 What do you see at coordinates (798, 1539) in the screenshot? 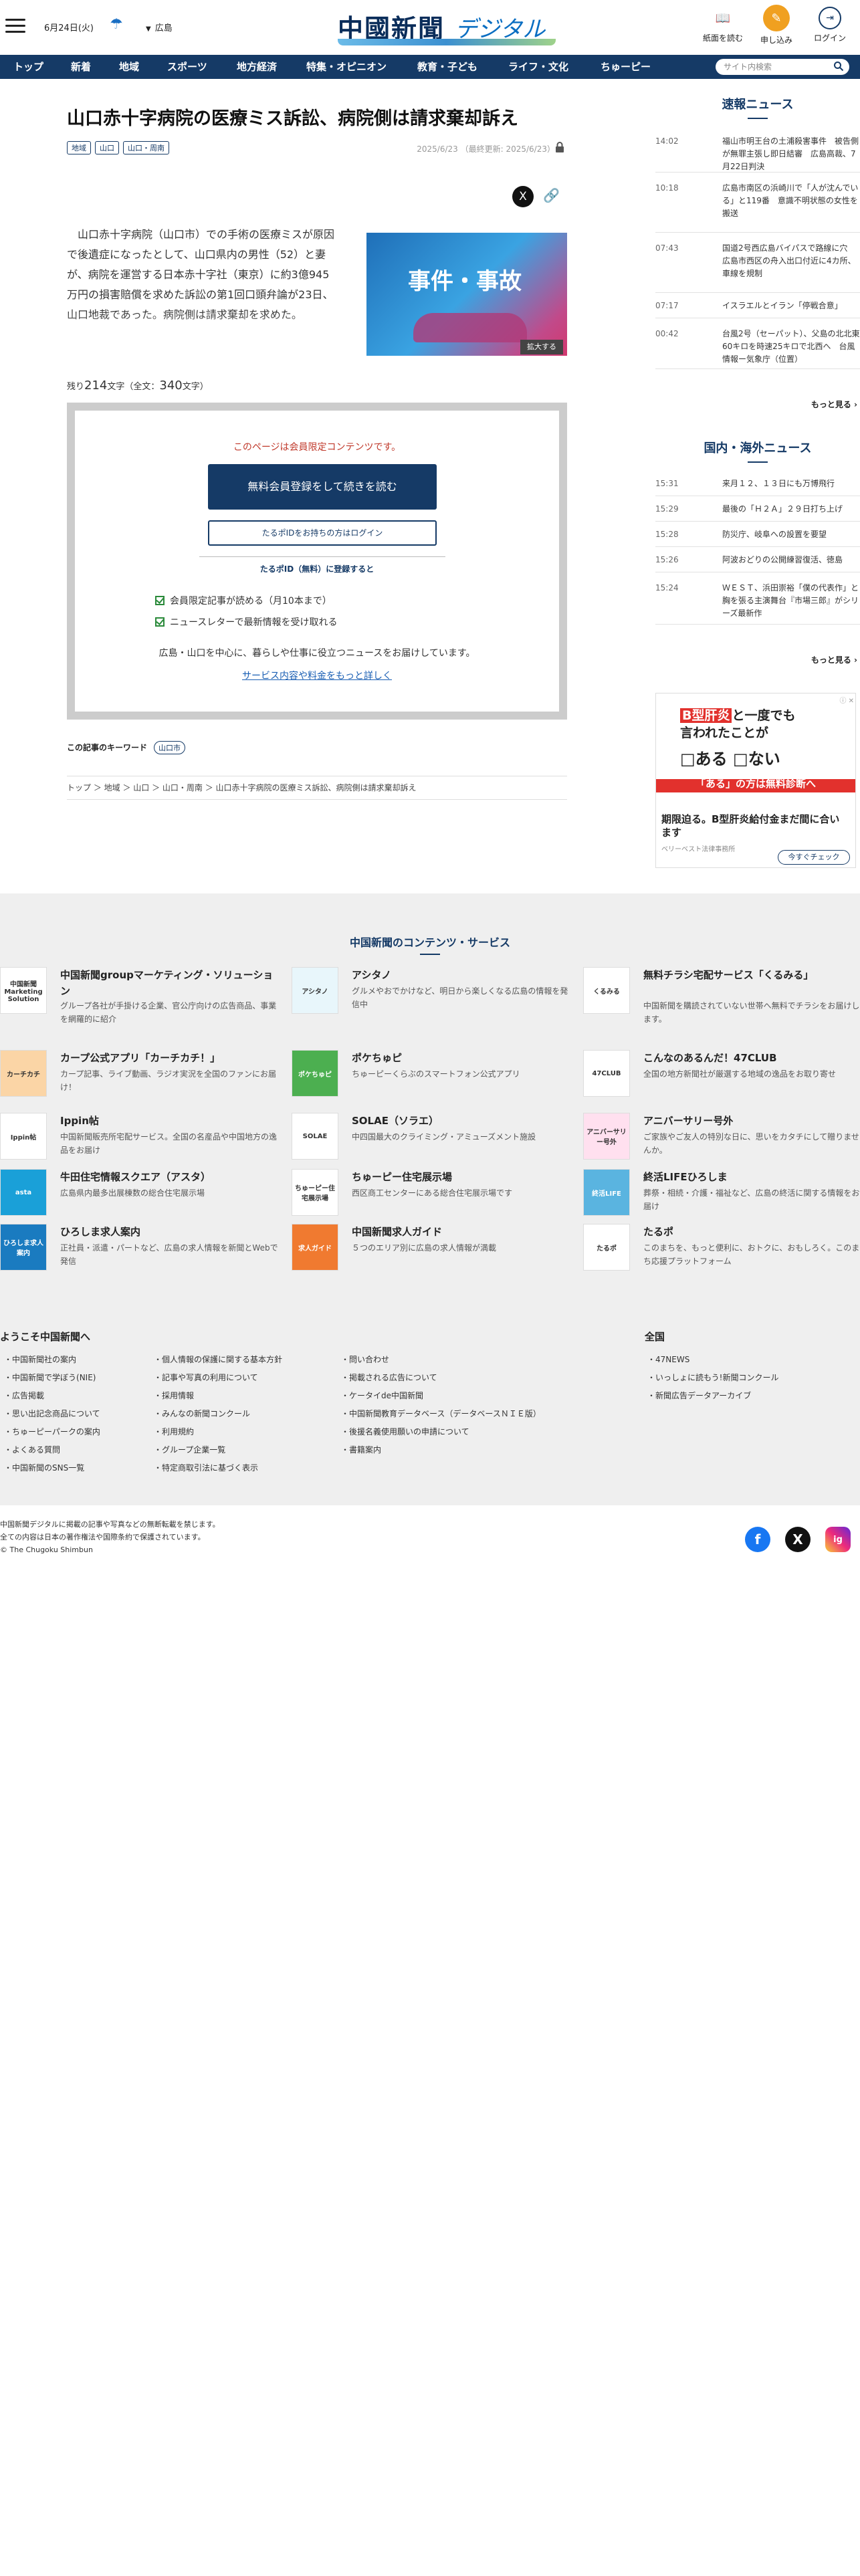
I see `x-icon: X` at bounding box center [798, 1539].